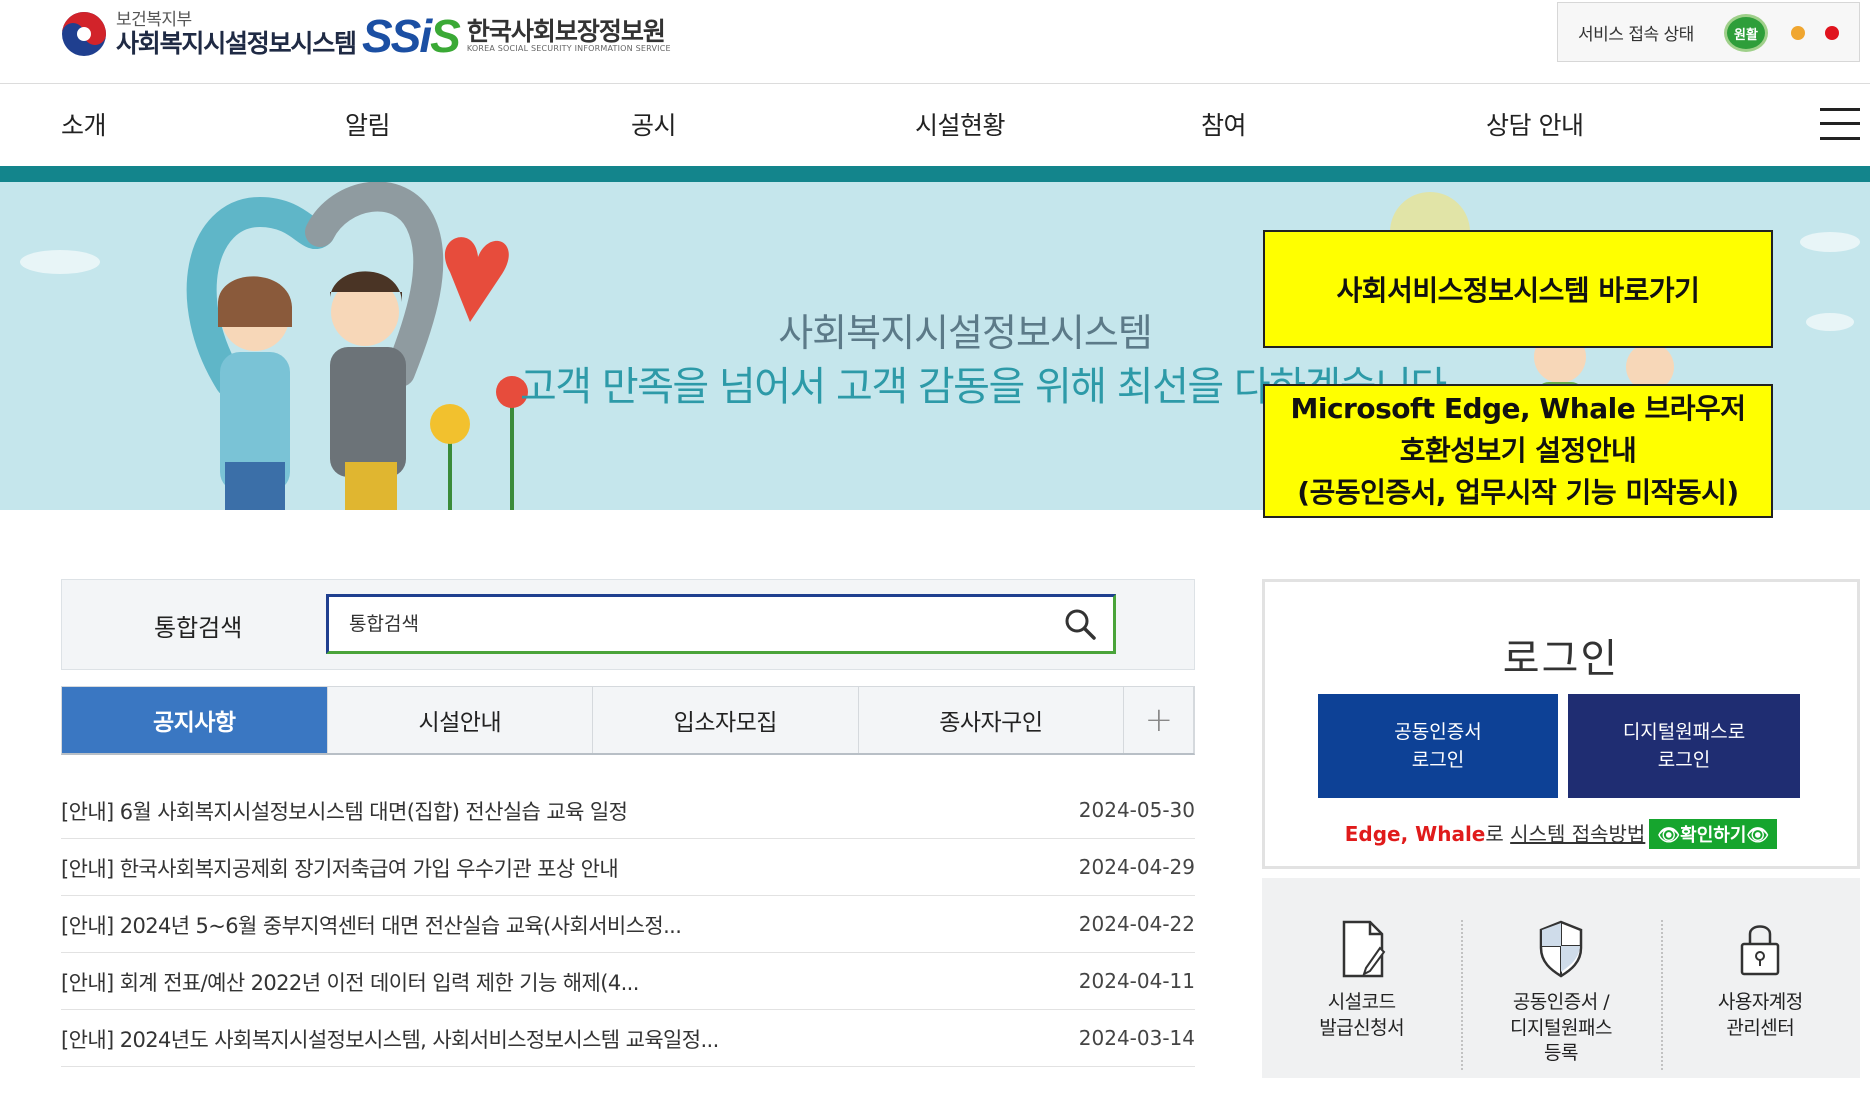  What do you see at coordinates (1136, 810) in the screenshot?
I see `notice-date: 2024-05-30` at bounding box center [1136, 810].